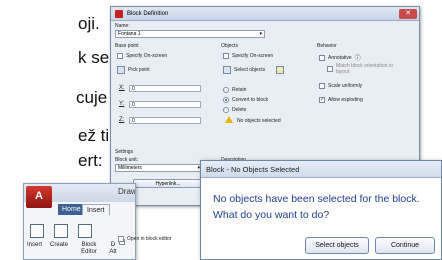 The width and height of the screenshot is (442, 260). What do you see at coordinates (165, 104) in the screenshot?
I see `y-field: 0` at bounding box center [165, 104].